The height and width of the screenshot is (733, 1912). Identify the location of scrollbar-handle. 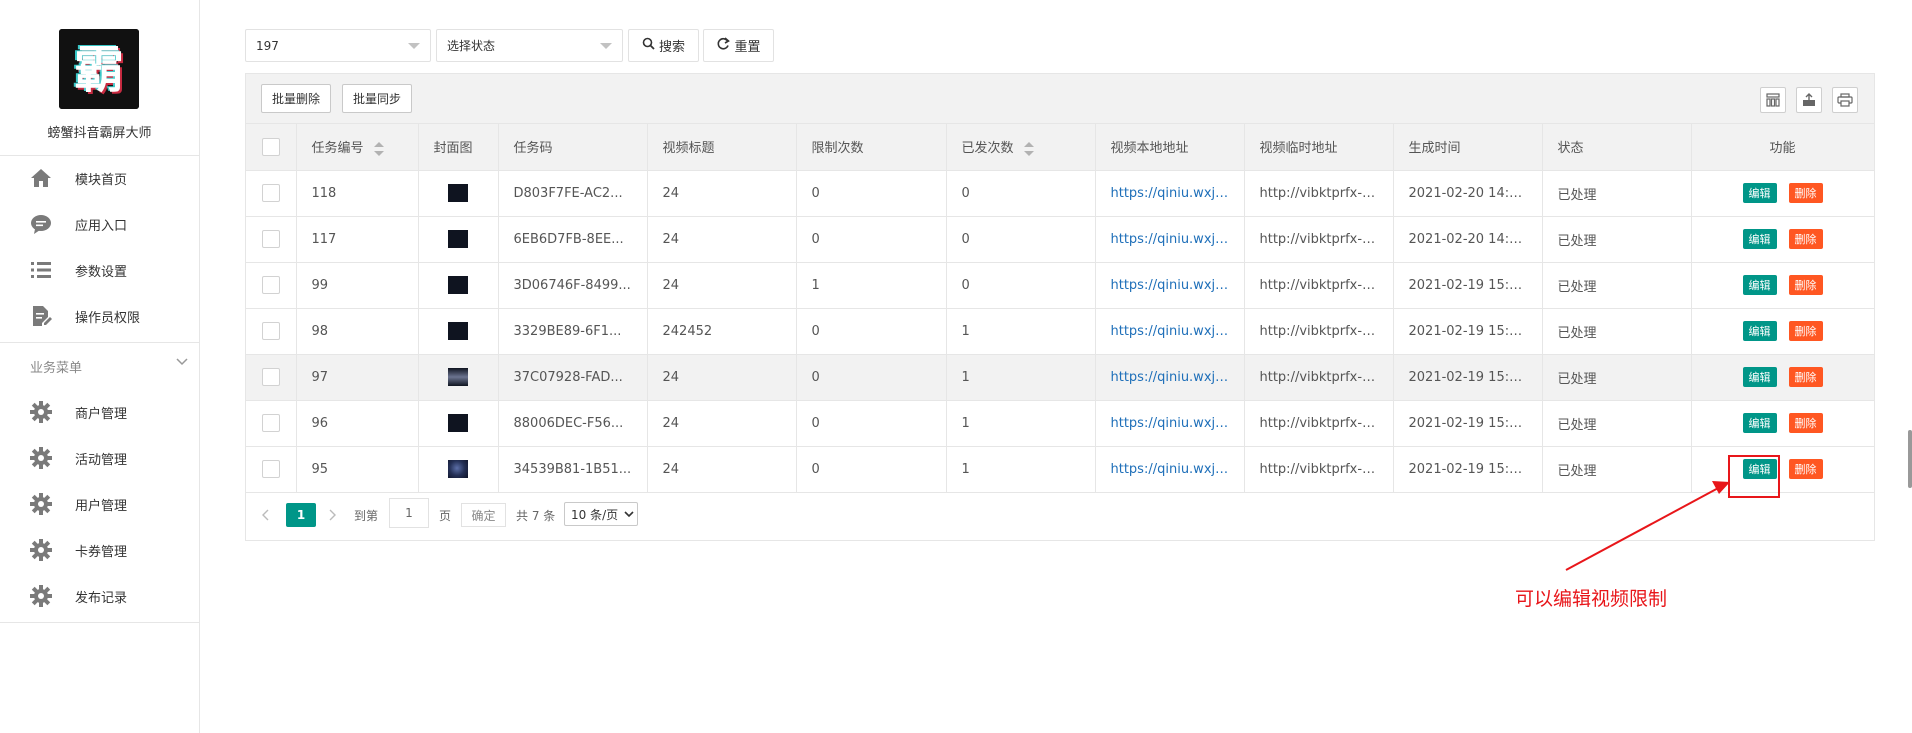
(1910, 459).